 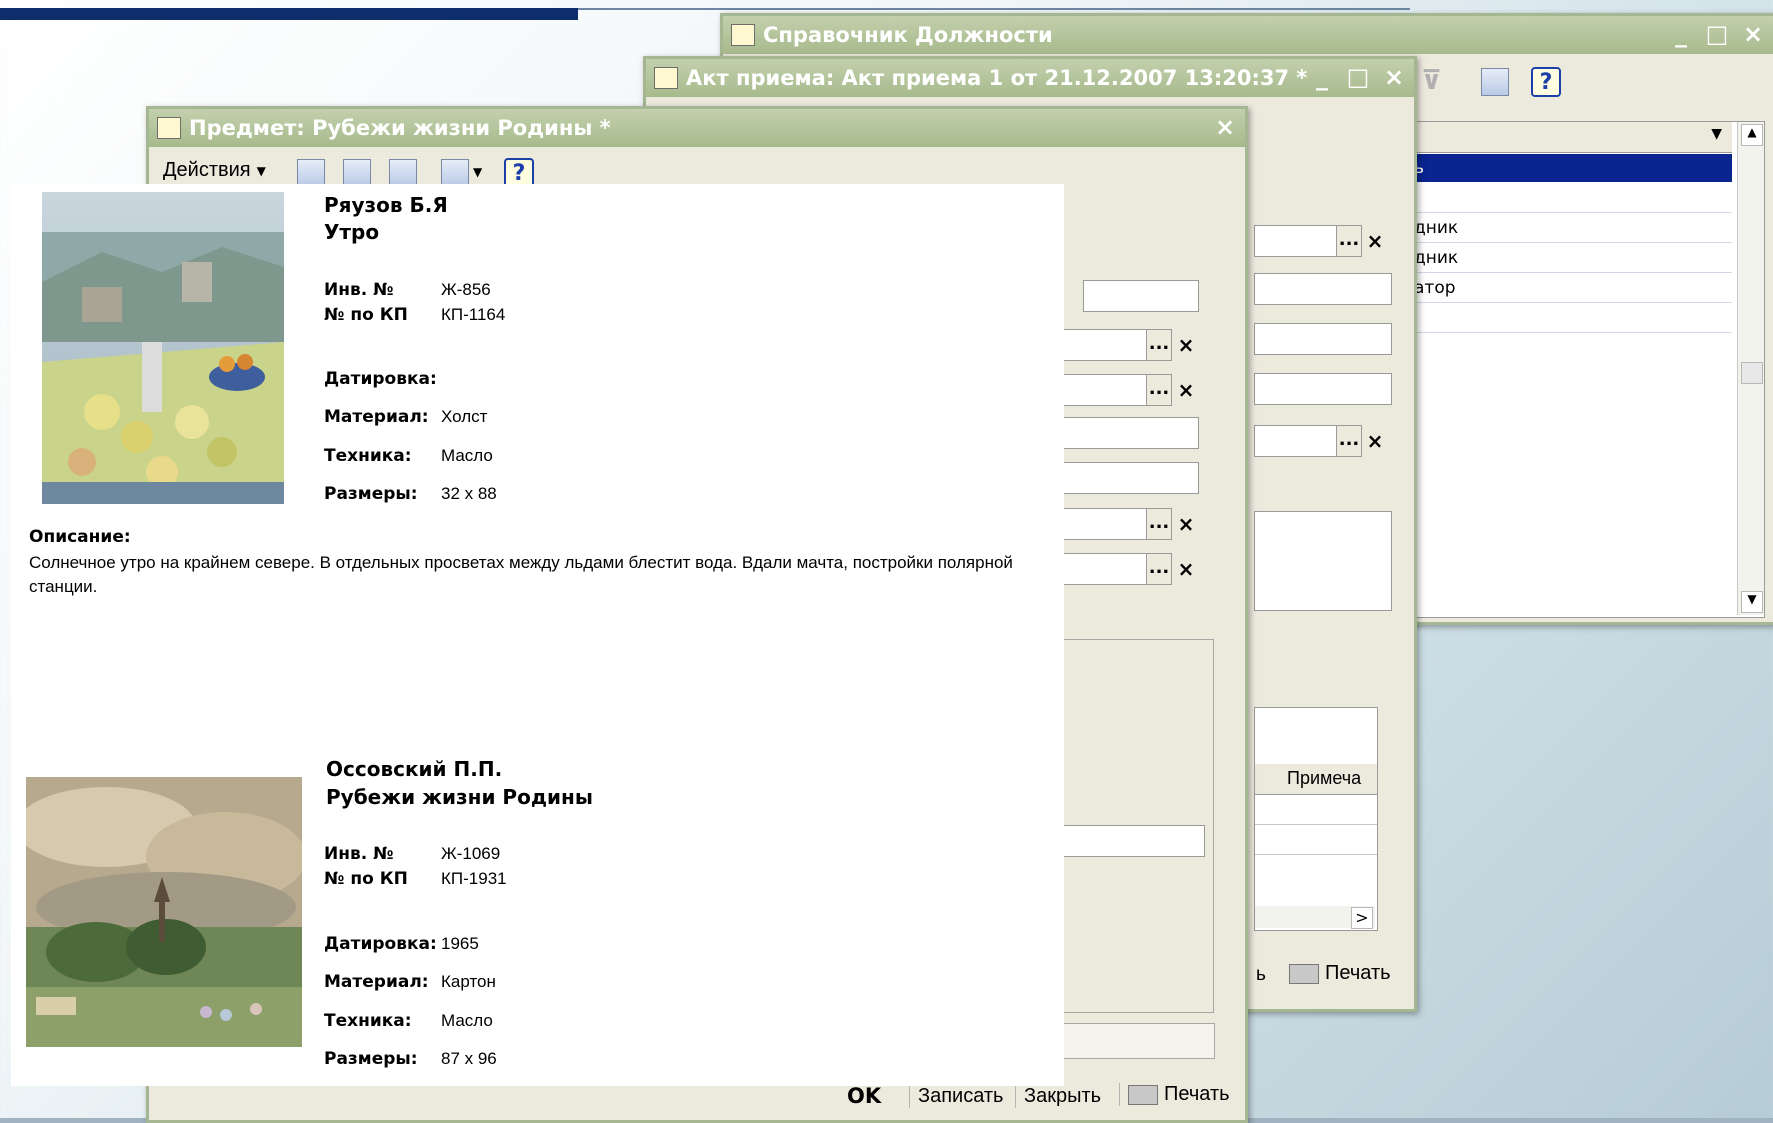 What do you see at coordinates (1315, 917) in the screenshot?
I see `horizontal-scrollbar: >` at bounding box center [1315, 917].